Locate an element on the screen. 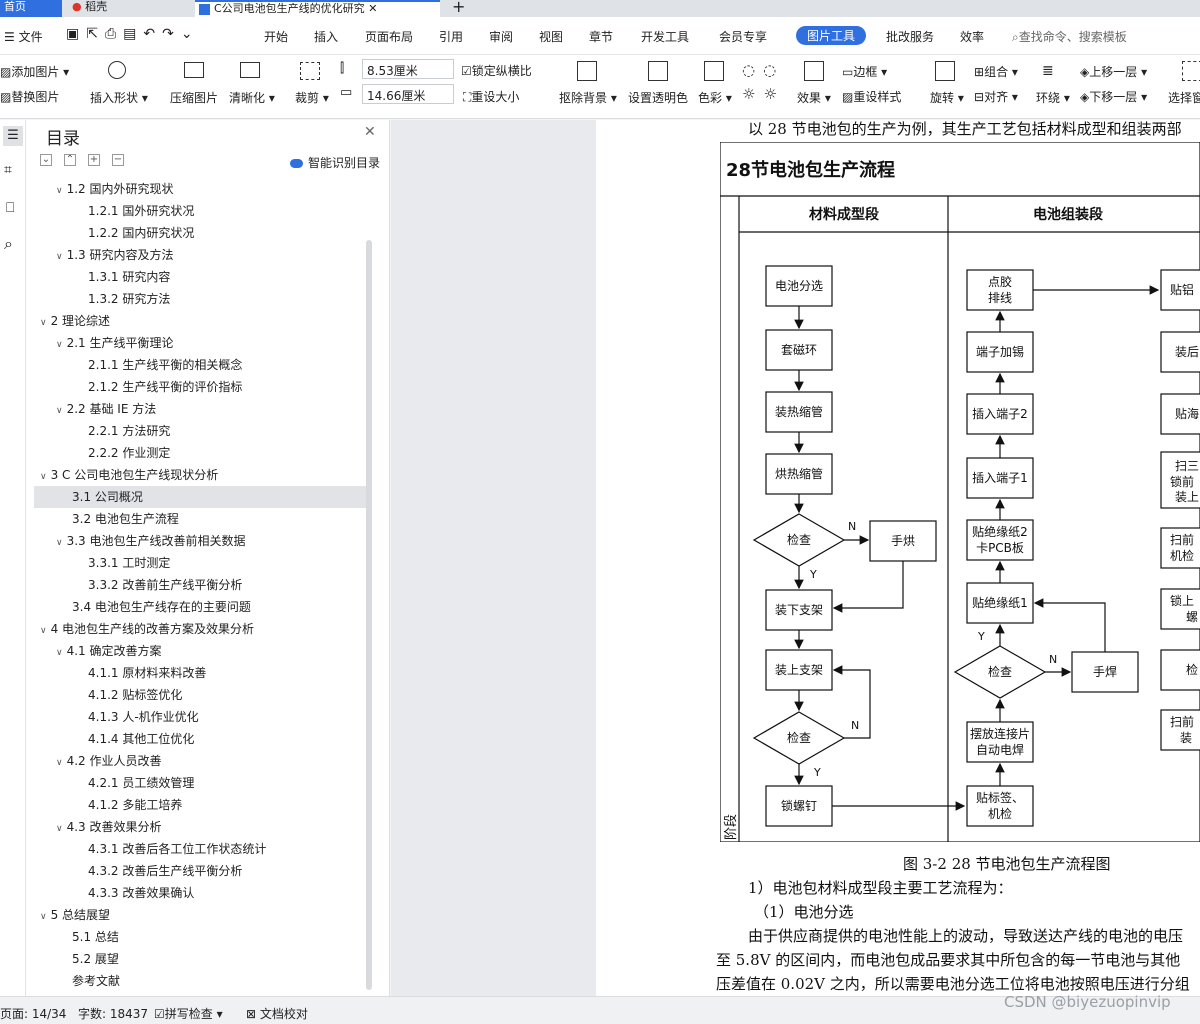 This screenshot has height=1024, width=1200. contrast-down-icon: ◌ is located at coordinates (773, 70).